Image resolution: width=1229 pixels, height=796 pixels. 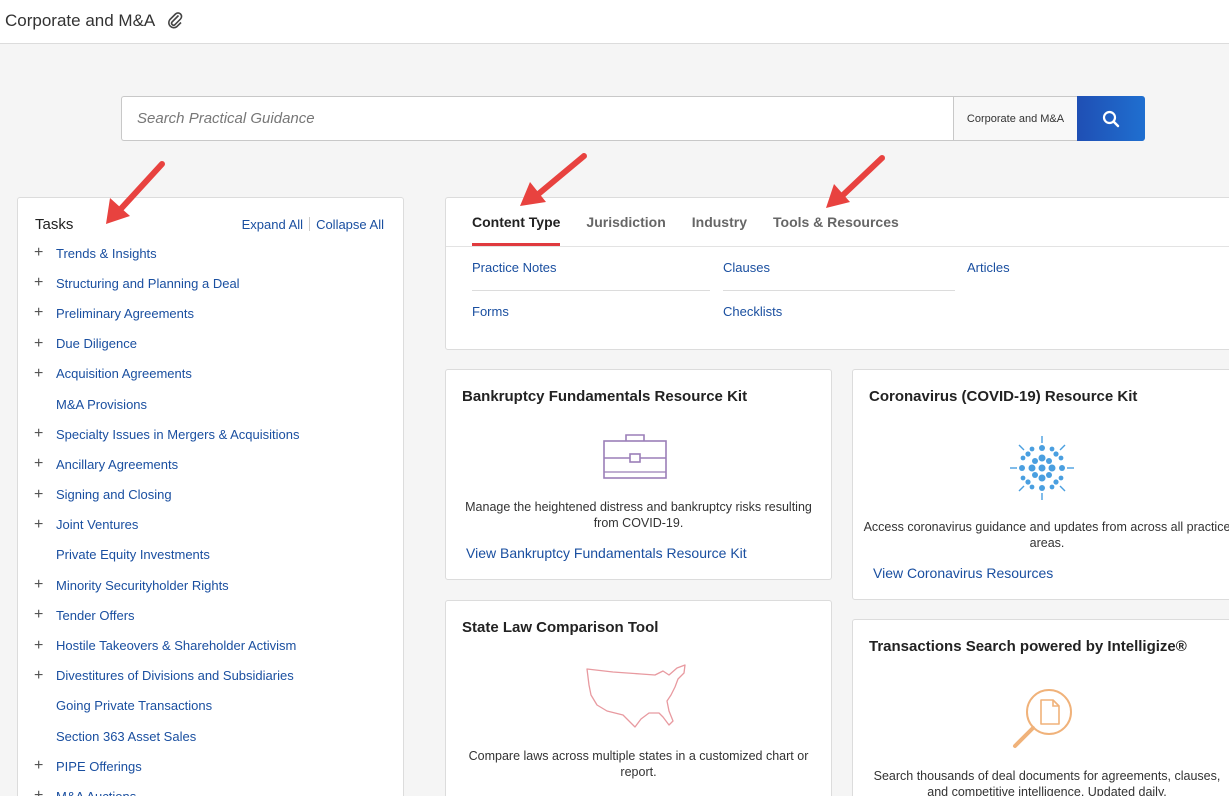 What do you see at coordinates (167, 766) in the screenshot?
I see `task-item: + PIPE Offerings` at bounding box center [167, 766].